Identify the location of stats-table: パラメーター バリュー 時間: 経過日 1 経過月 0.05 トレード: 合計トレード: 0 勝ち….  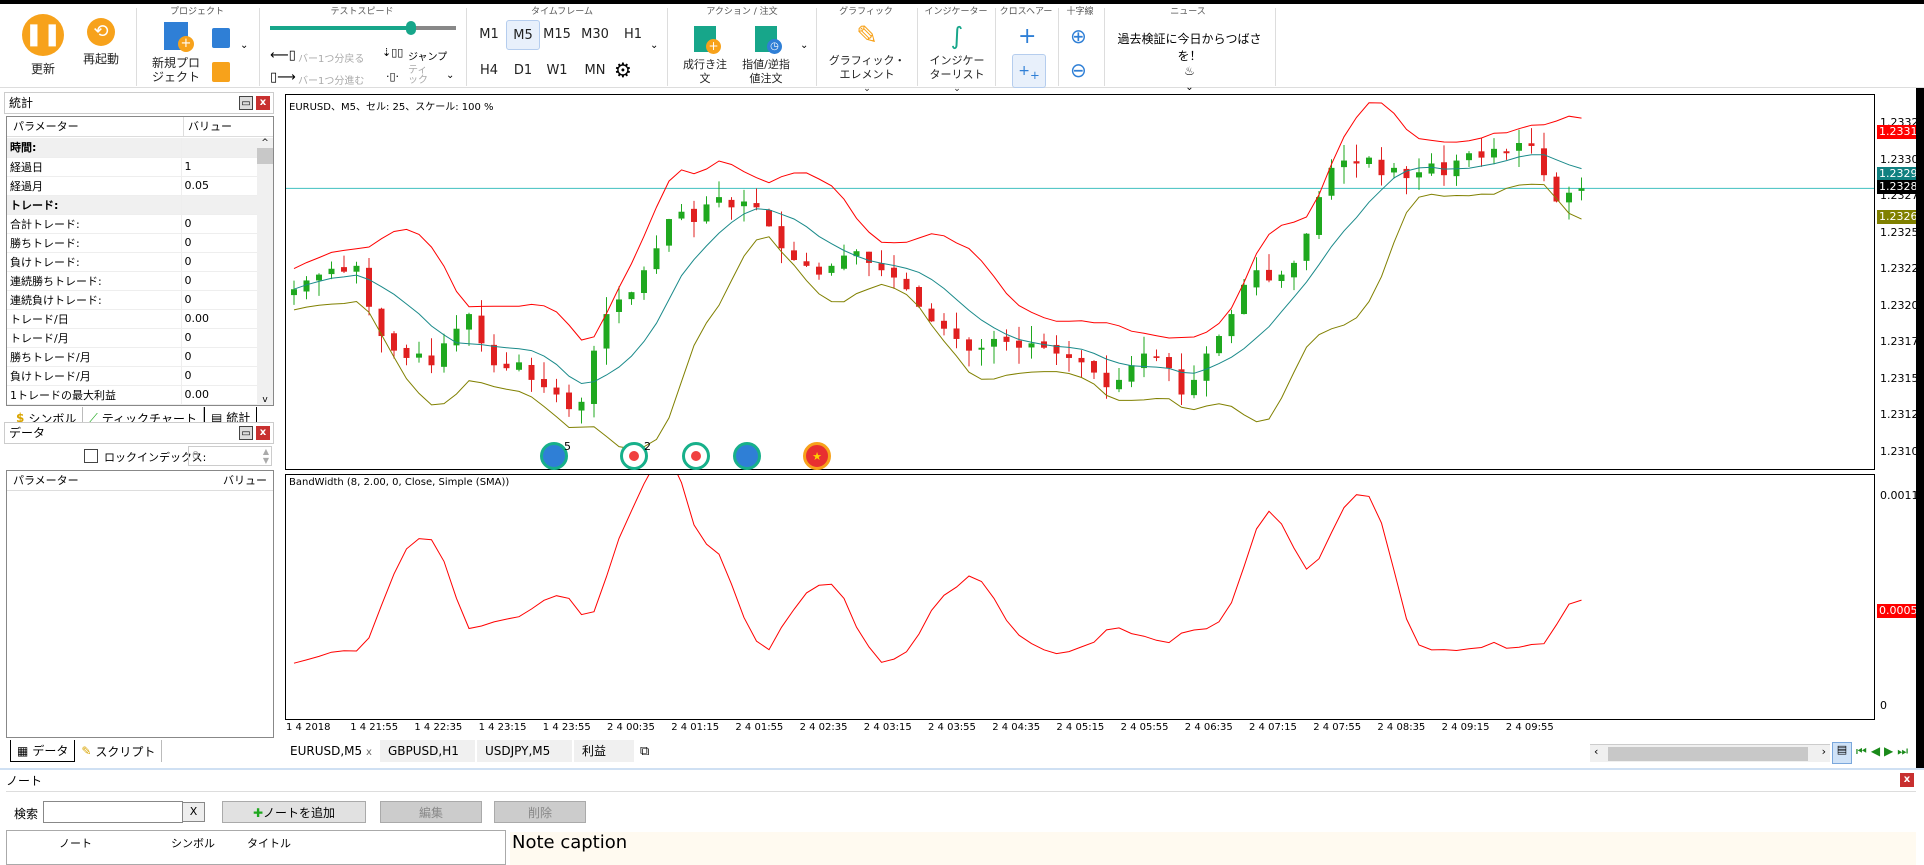
(140, 261).